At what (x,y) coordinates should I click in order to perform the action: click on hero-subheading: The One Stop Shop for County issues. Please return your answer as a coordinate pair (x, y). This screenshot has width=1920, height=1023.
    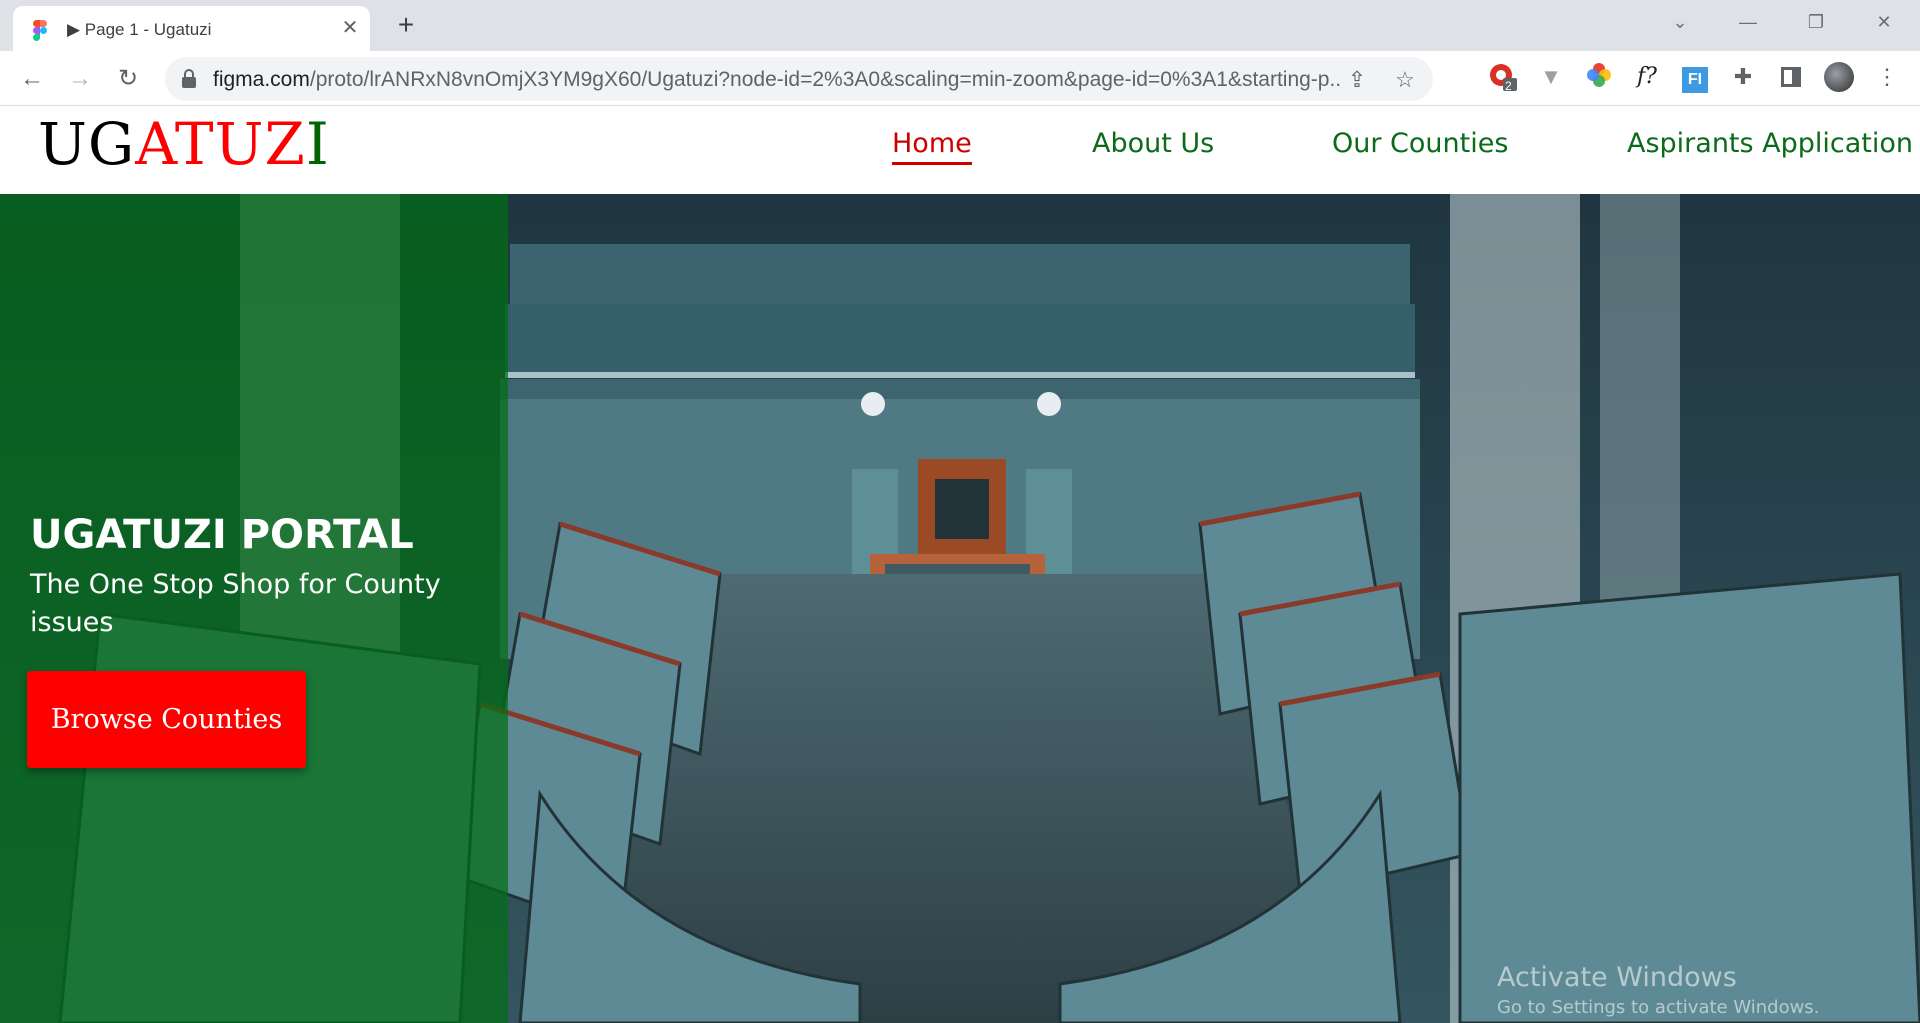
    Looking at the image, I should click on (235, 603).